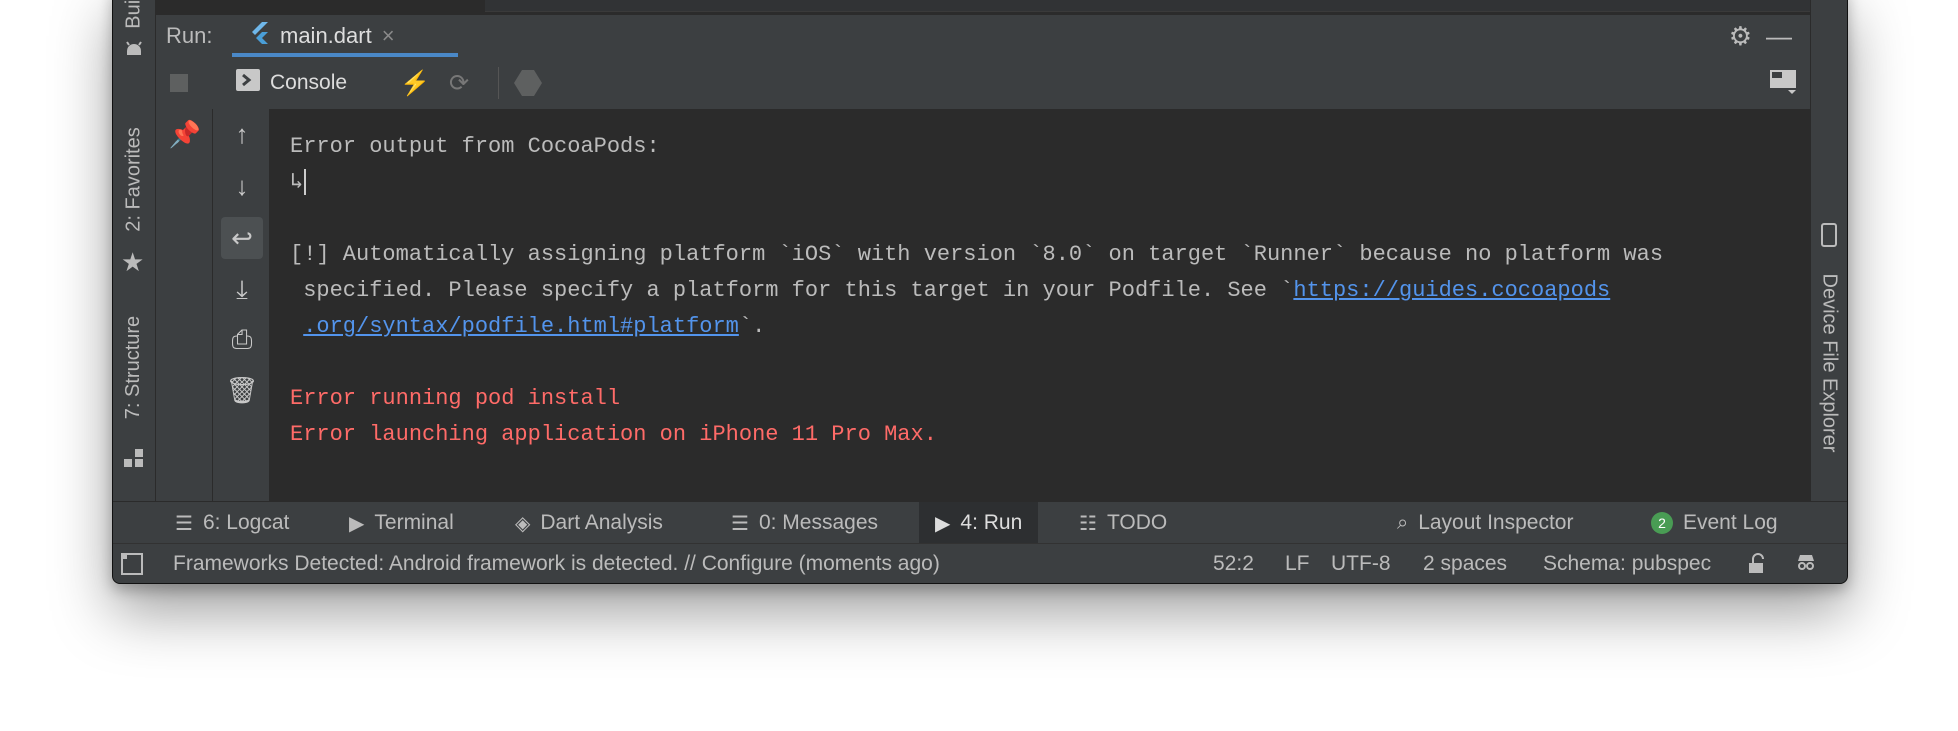 The image size is (1958, 731). I want to click on messages-icon: ☰, so click(740, 523).